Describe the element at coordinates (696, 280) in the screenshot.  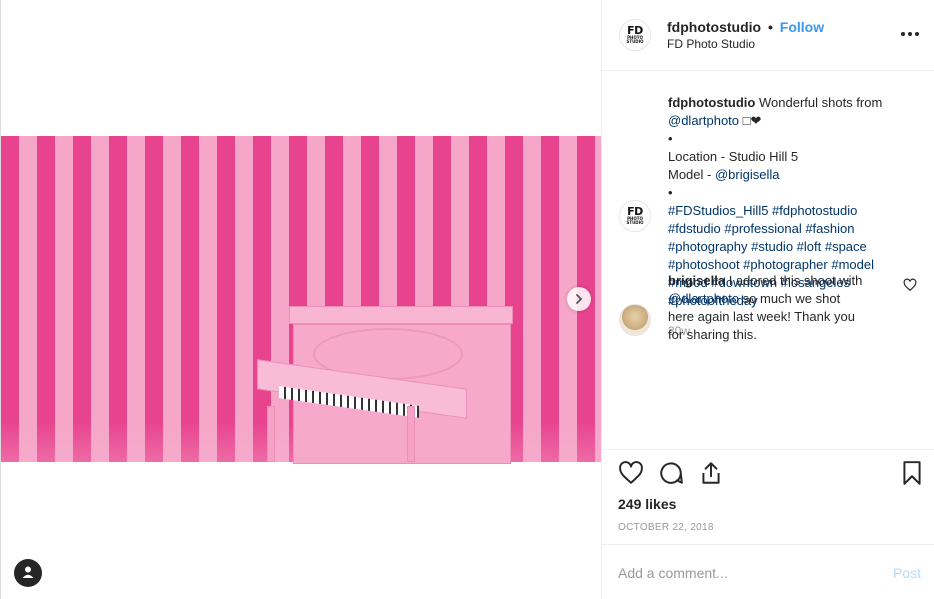
I see `commenter-username: brigisella` at that location.